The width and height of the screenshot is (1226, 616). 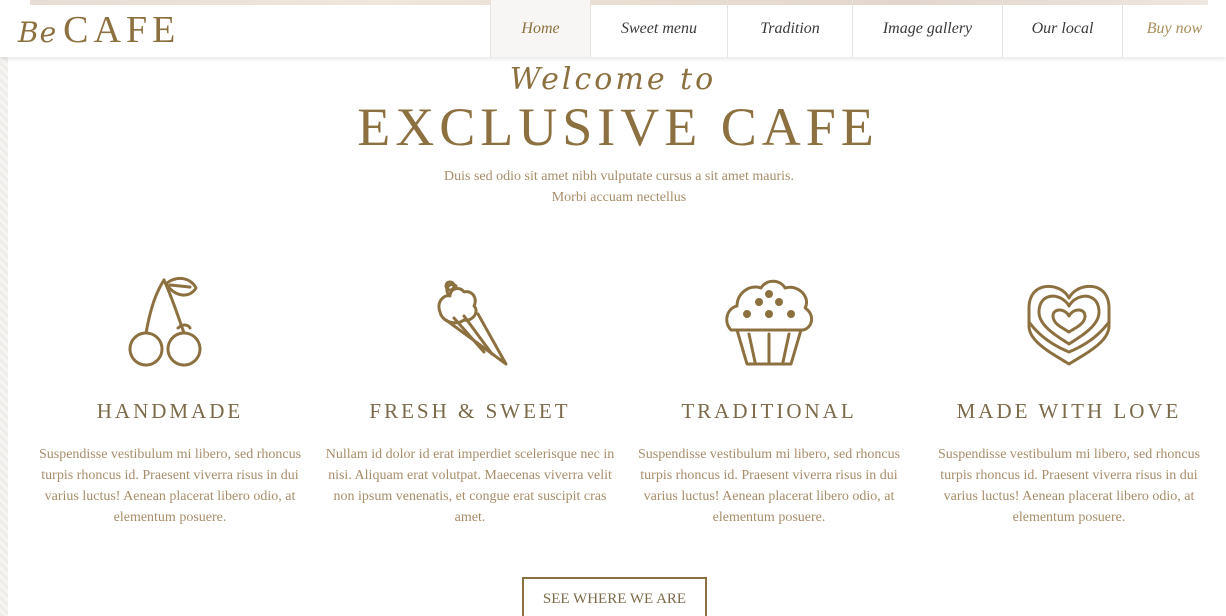 I want to click on nav-item-tradition: Tradition, so click(x=789, y=28).